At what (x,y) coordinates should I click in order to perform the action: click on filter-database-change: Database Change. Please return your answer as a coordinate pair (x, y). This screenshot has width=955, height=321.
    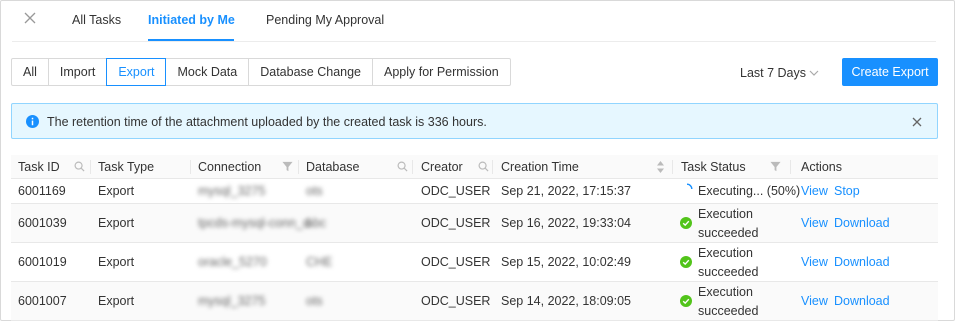
    Looking at the image, I should click on (311, 72).